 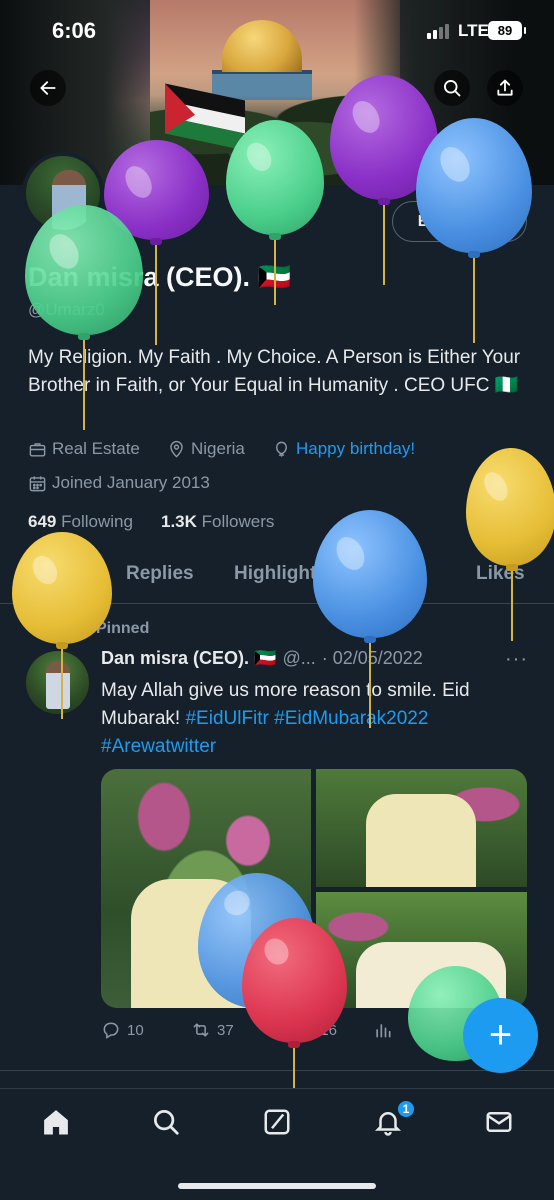 I want to click on profile-joined: Joined January 2013, so click(x=119, y=483).